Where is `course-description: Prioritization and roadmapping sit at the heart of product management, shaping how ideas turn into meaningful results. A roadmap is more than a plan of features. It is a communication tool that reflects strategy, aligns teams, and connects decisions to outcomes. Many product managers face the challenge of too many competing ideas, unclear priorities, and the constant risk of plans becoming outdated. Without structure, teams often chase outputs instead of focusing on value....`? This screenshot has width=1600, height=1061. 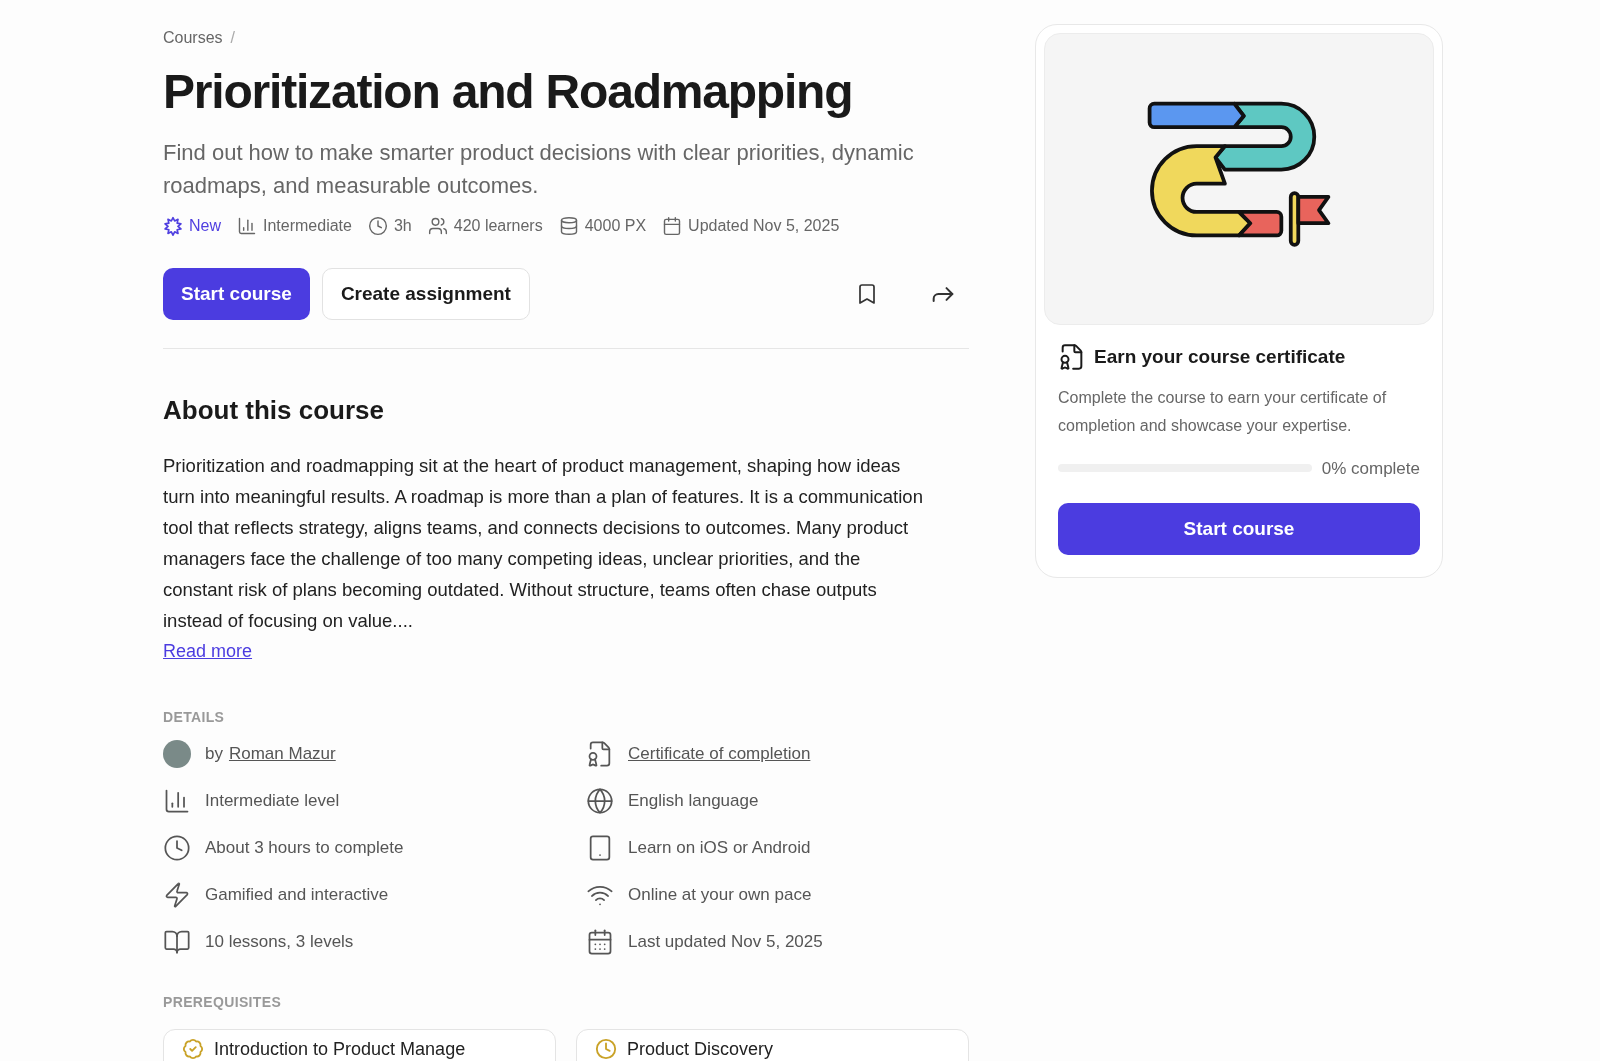
course-description: Prioritization and roadmapping sit at the heart of product management, shaping how ideas turn into meaningful results. A roadmap is more than a plan of features. It is a communication tool that reflects strategy, aligns teams, and connects decisions to outcomes. Many product managers face the challenge of too many competing ideas, unclear priorities, and the constant risk of plans becoming outdated. Without structure, teams often chase outputs instead of focusing on value.... is located at coordinates (543, 543).